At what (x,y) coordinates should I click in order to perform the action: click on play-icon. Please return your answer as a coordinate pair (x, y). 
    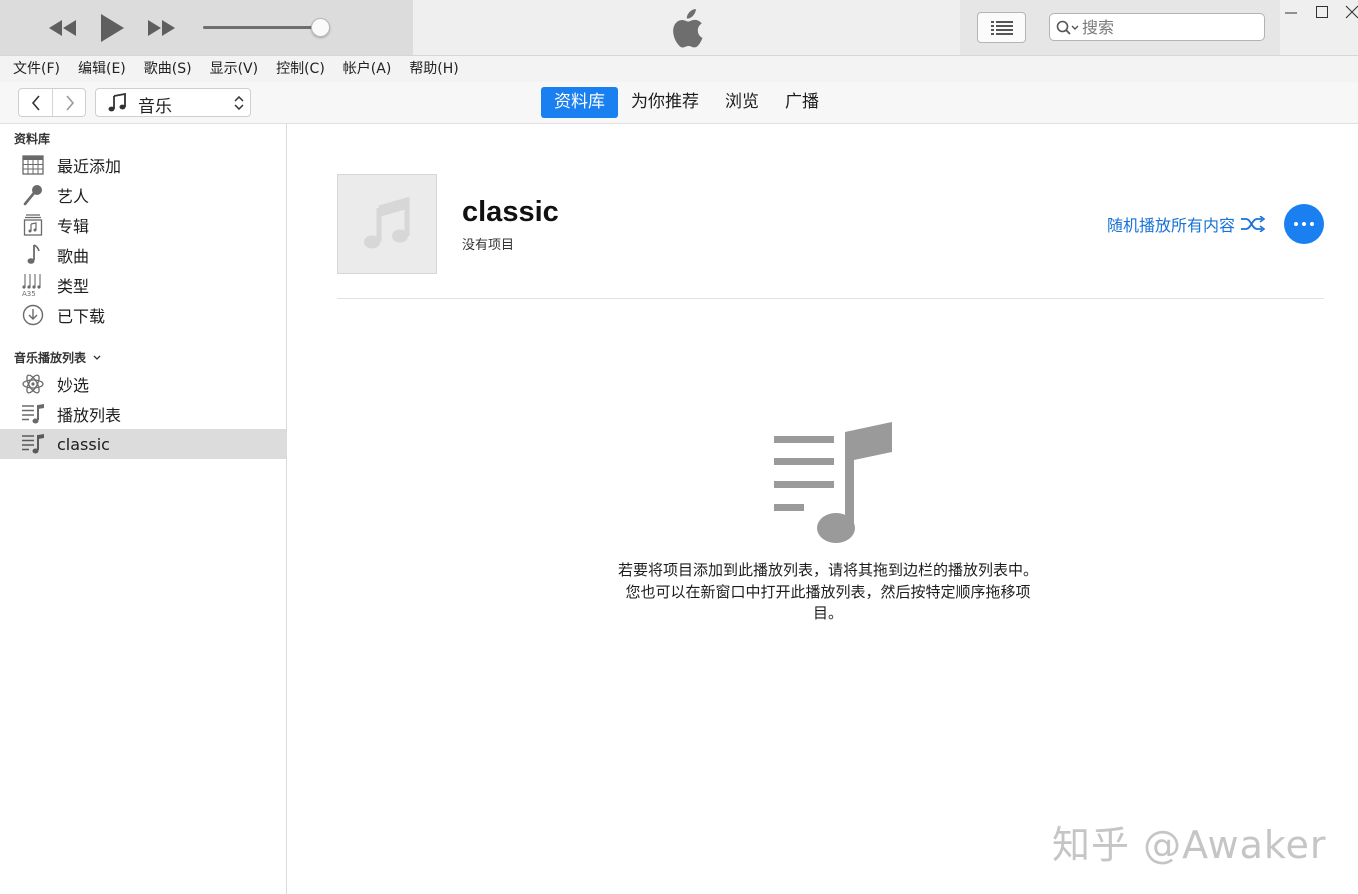
    Looking at the image, I should click on (112, 27).